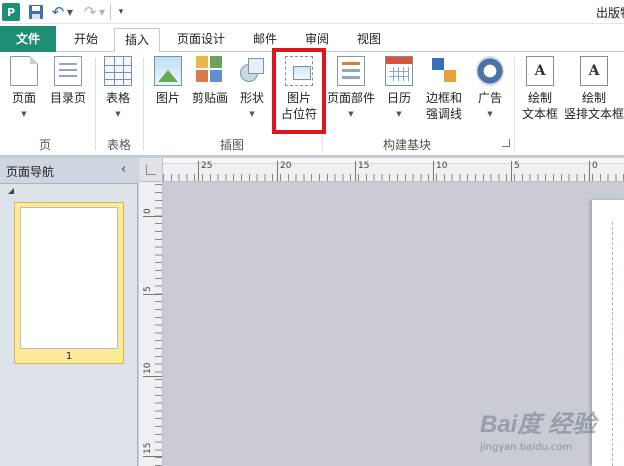  I want to click on page-parts-label: 页面部件, so click(350, 98).